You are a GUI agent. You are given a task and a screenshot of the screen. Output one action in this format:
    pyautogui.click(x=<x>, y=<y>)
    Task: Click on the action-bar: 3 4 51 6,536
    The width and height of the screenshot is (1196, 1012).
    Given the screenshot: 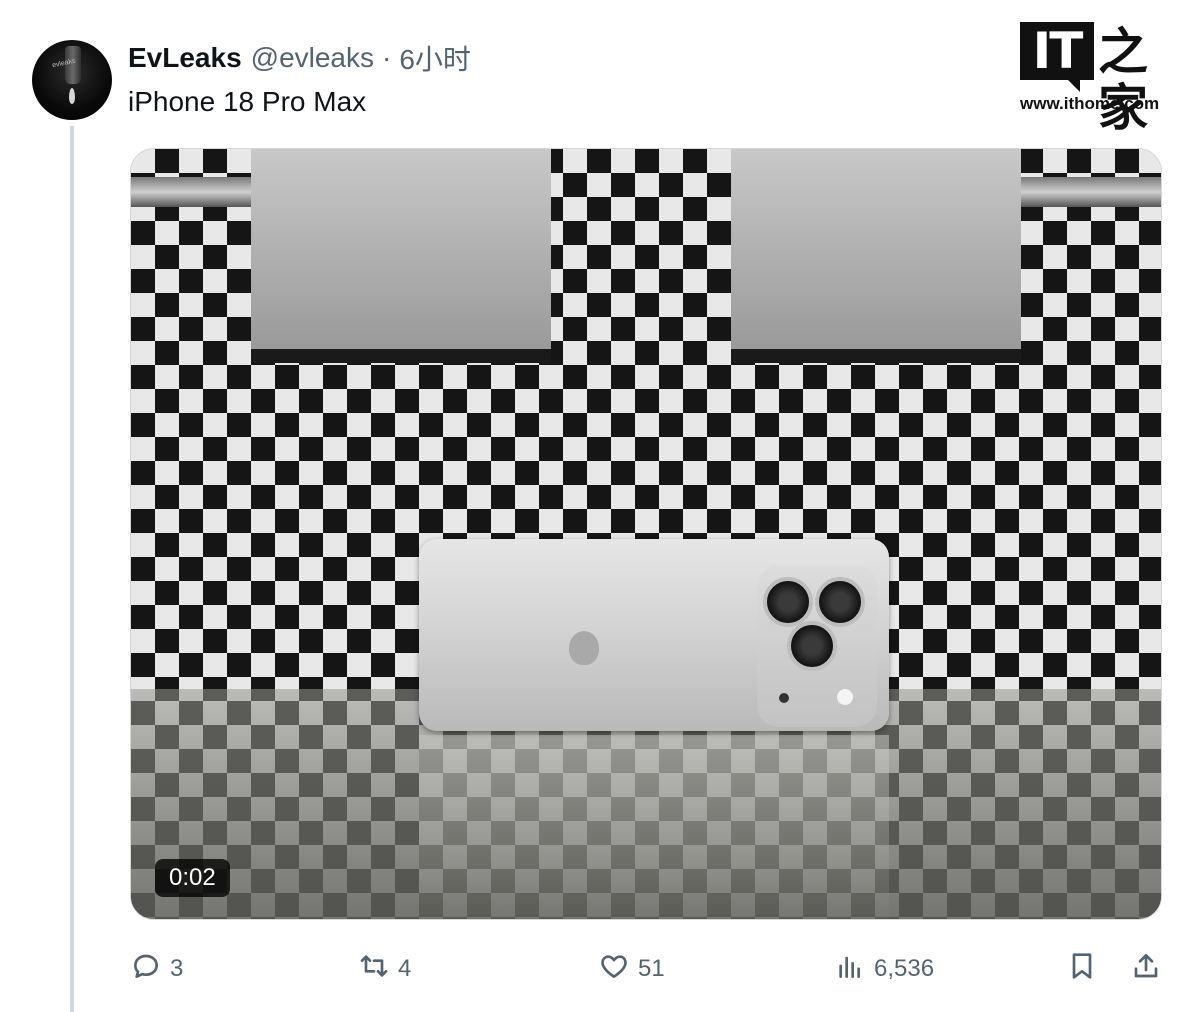 What is the action you would take?
    pyautogui.click(x=648, y=969)
    